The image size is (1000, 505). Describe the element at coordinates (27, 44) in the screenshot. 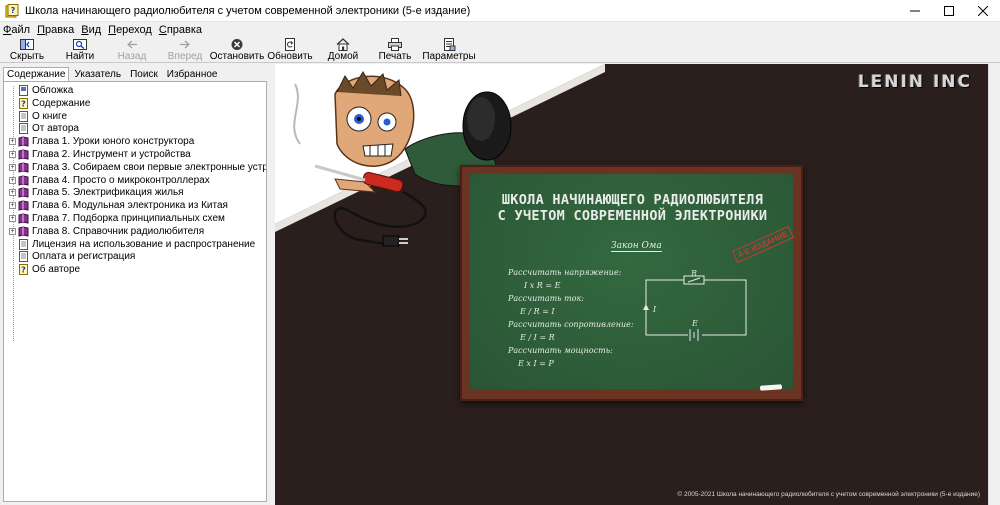

I see `hide-pane-icon` at that location.